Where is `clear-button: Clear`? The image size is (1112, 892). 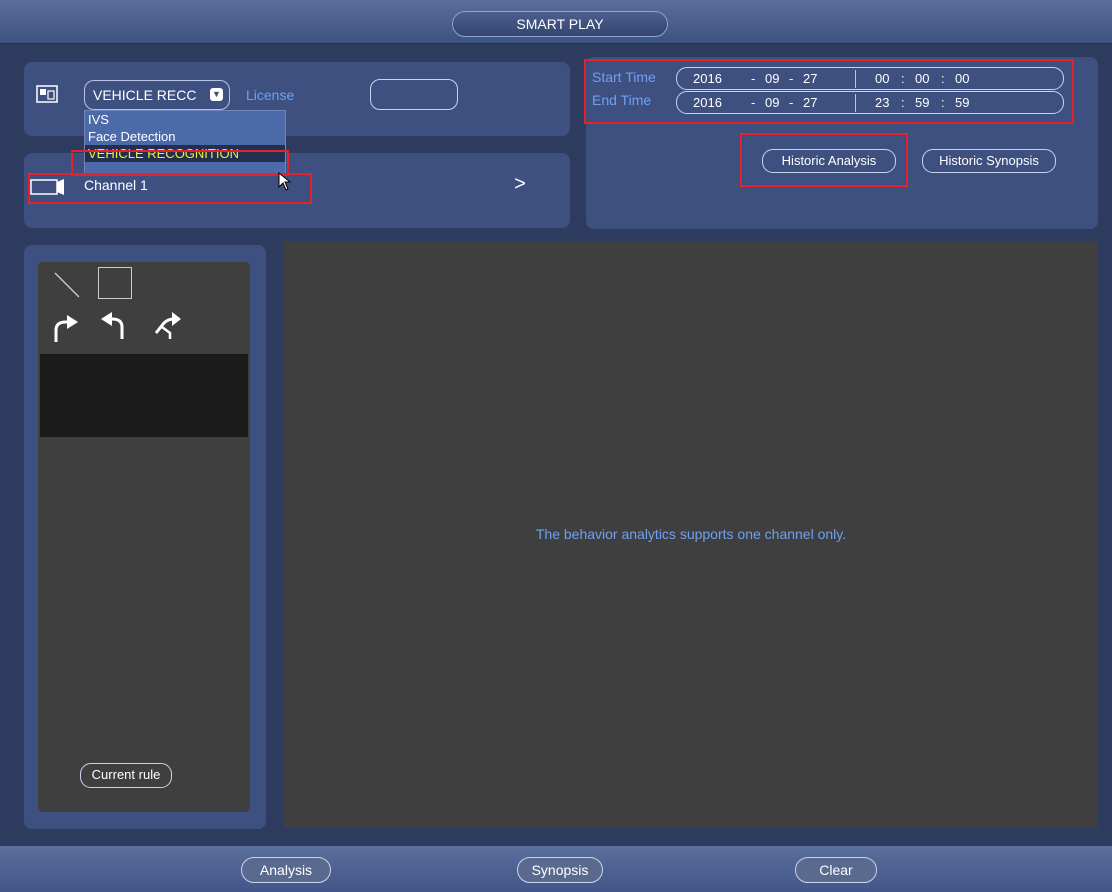 clear-button: Clear is located at coordinates (836, 870).